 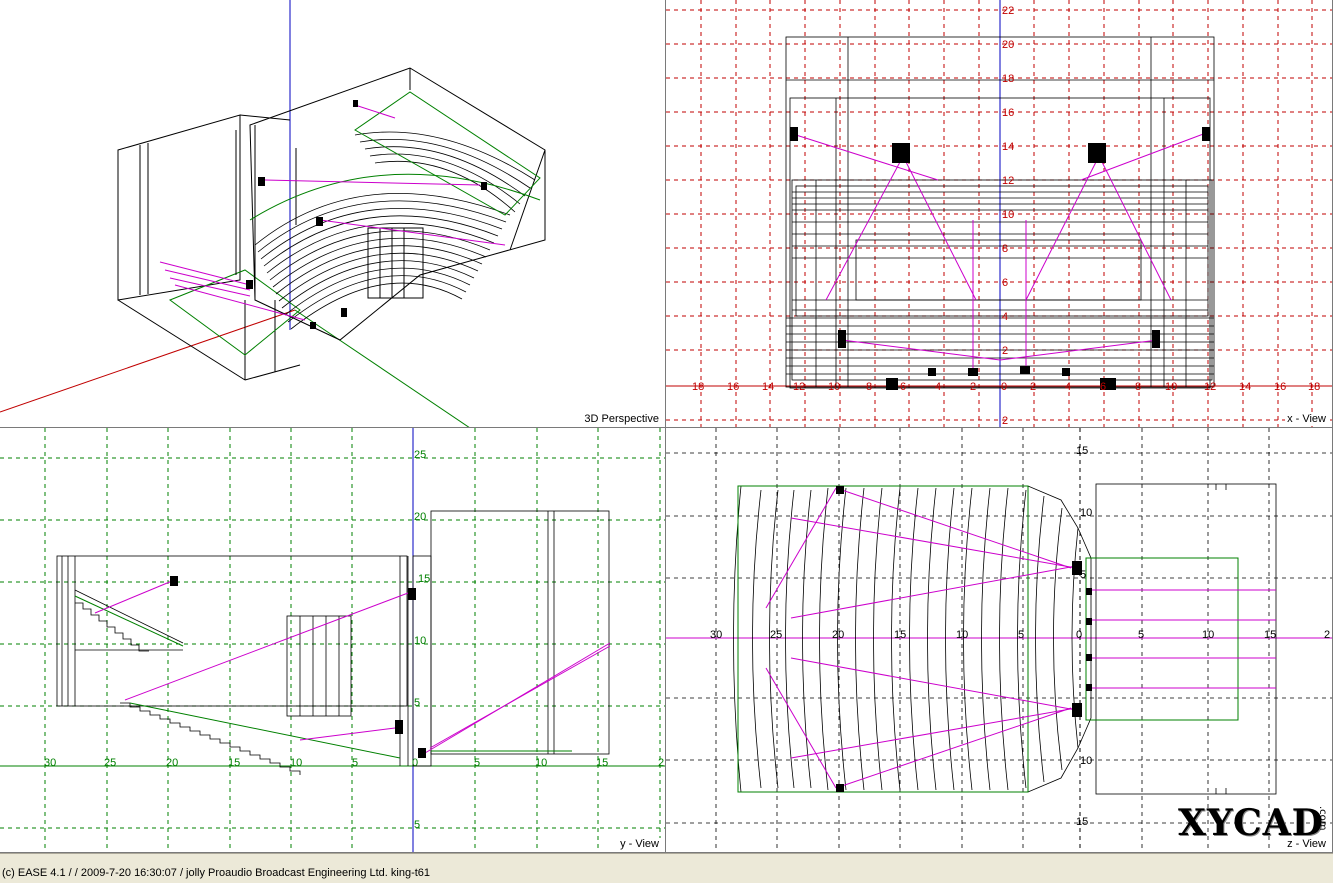 I want to click on watermark-text: XYCAD, so click(x=1251, y=823).